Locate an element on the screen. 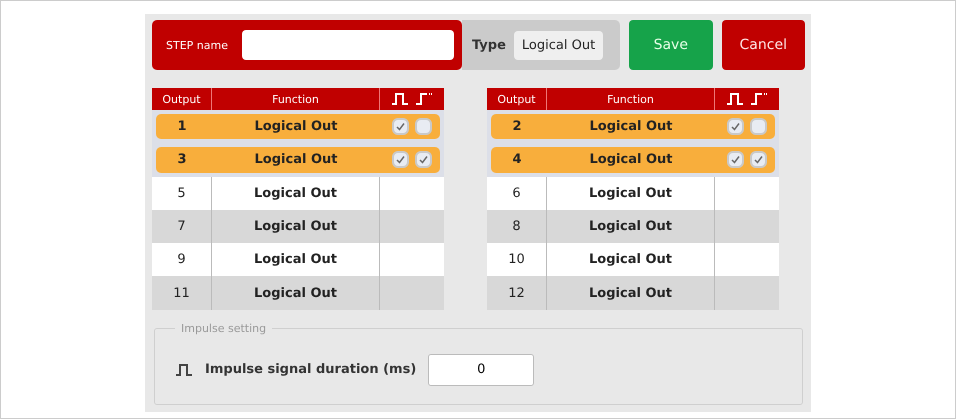 This screenshot has width=956, height=419. table-row: 12 Logical Out is located at coordinates (633, 293).